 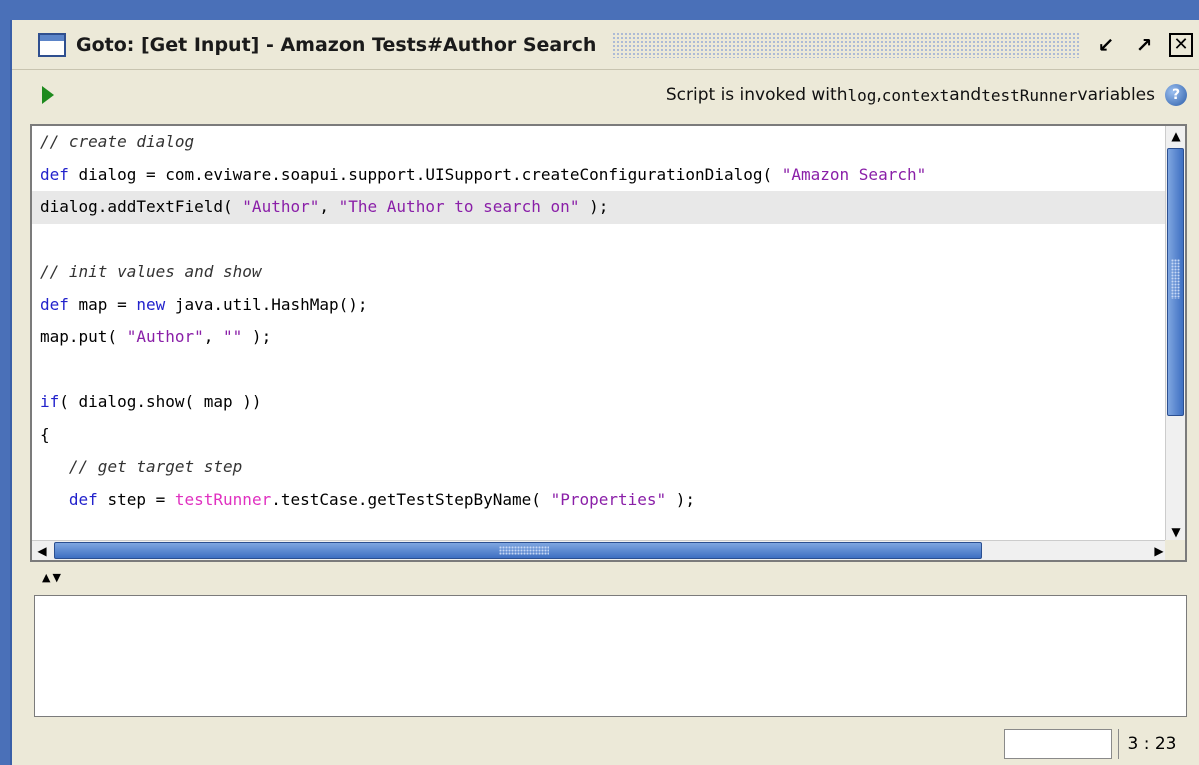 I want to click on var-log: log, so click(x=862, y=95).